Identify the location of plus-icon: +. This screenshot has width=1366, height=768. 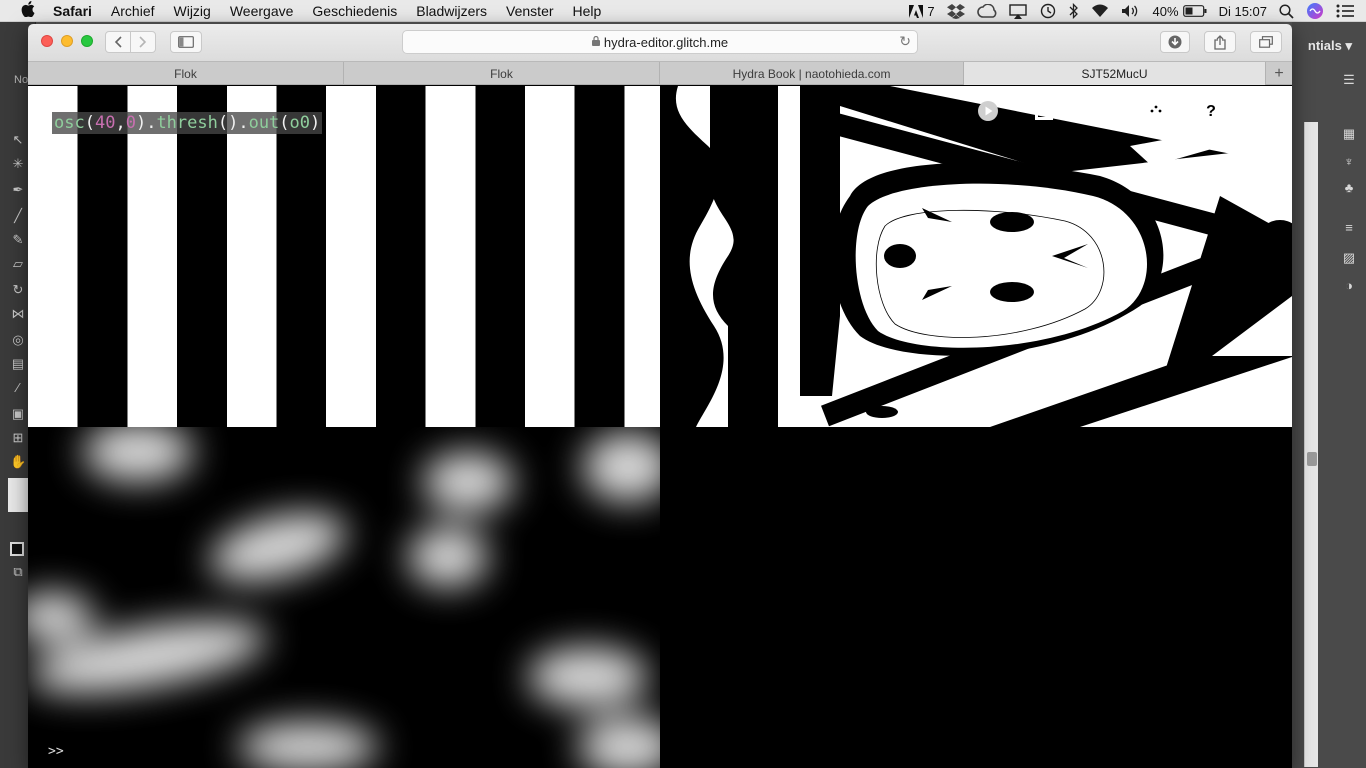
(1279, 73).